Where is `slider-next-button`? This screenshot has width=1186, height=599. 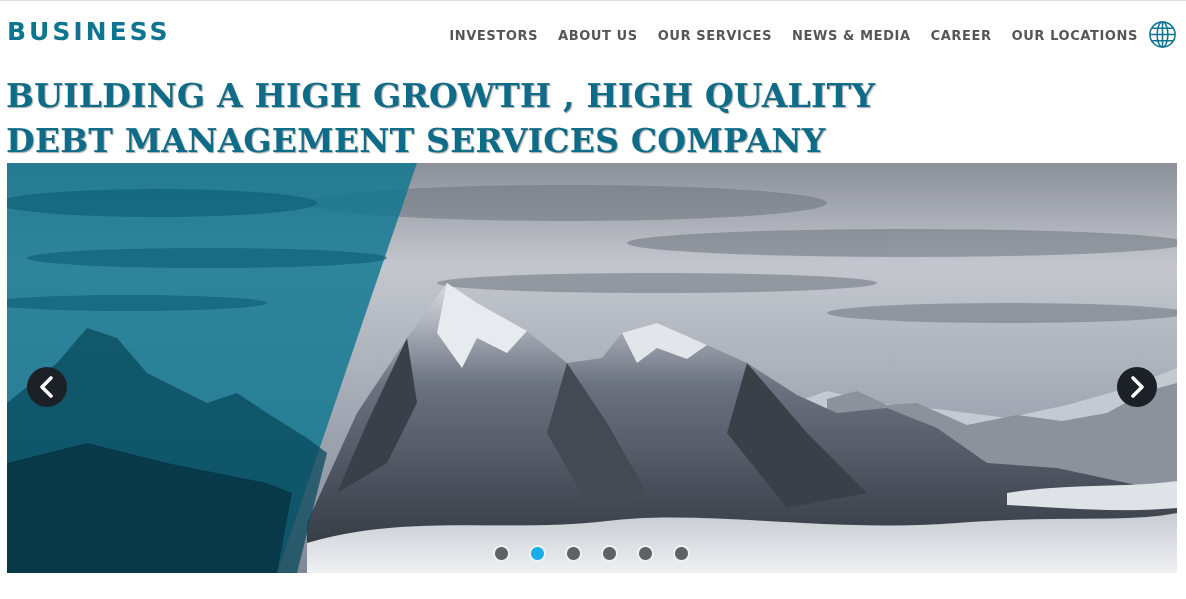
slider-next-button is located at coordinates (1137, 387).